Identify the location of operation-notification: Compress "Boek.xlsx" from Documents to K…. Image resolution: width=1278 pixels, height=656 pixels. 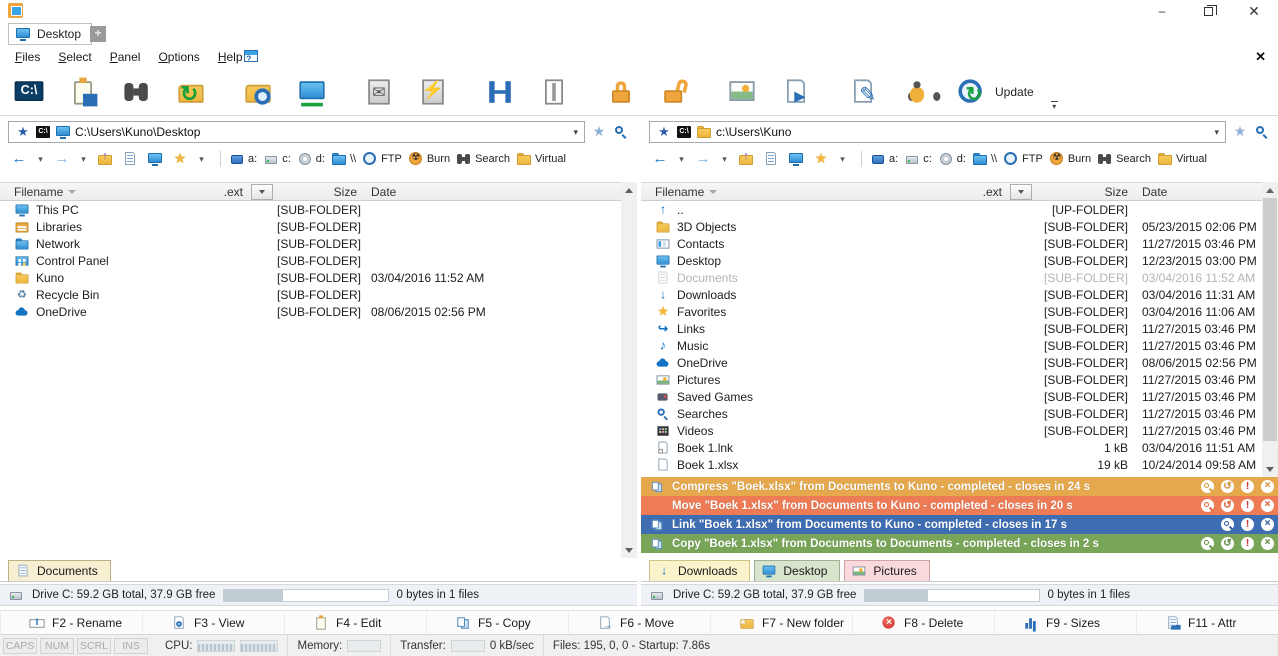
(959, 486).